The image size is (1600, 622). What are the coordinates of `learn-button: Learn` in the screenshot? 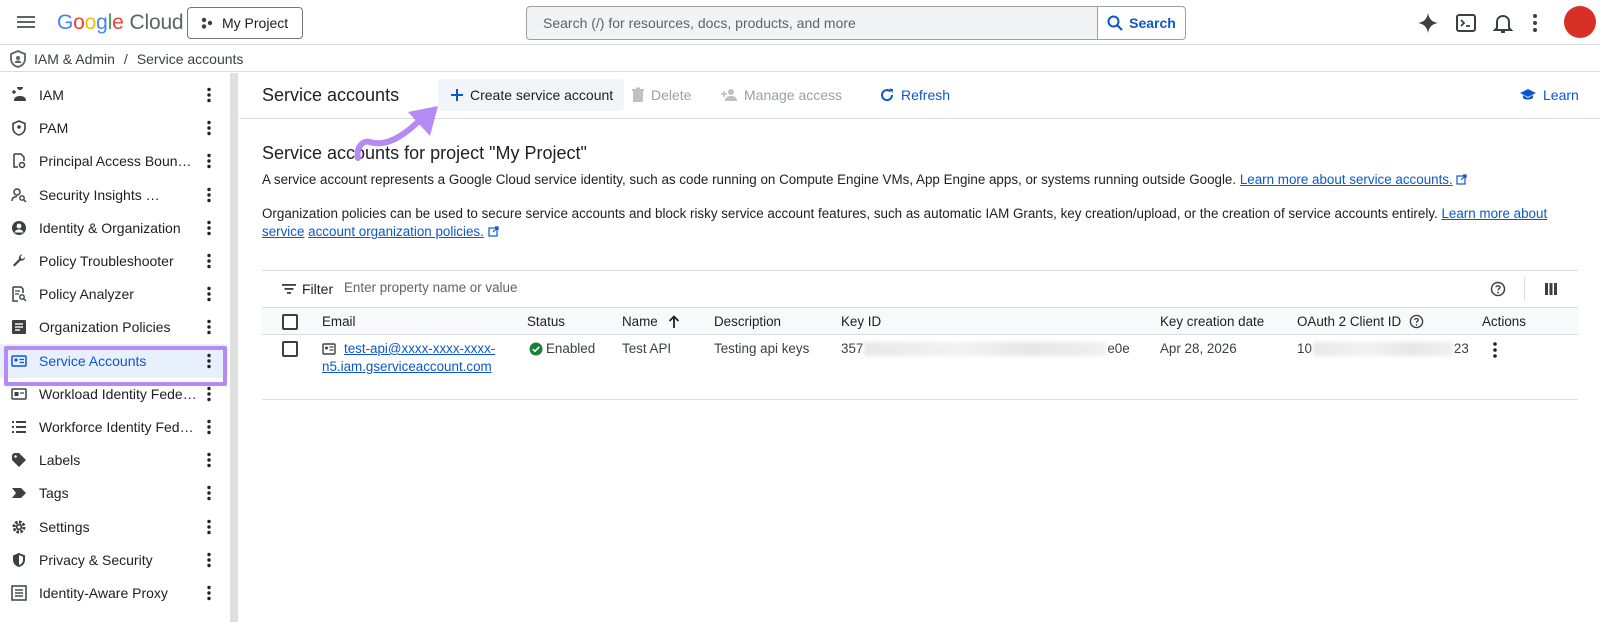 It's located at (1549, 95).